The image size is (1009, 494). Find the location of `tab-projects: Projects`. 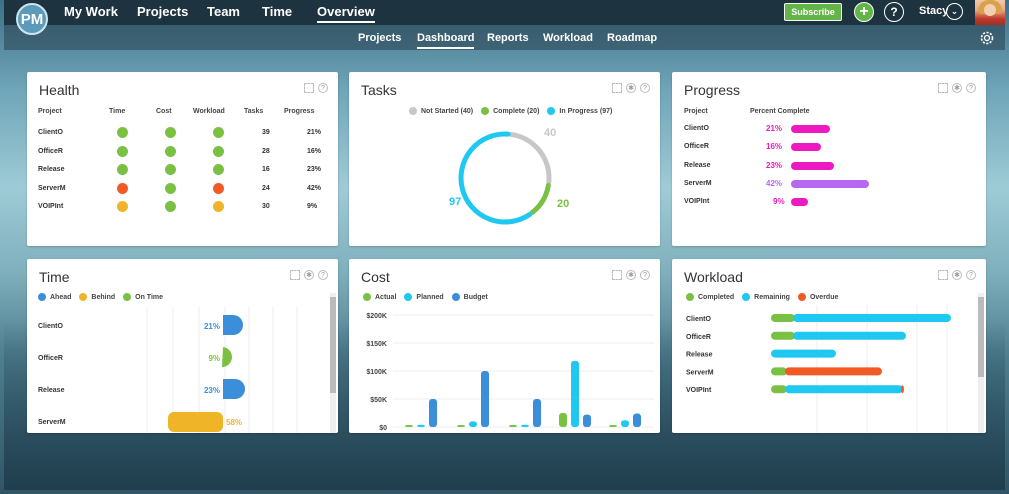

tab-projects: Projects is located at coordinates (379, 38).